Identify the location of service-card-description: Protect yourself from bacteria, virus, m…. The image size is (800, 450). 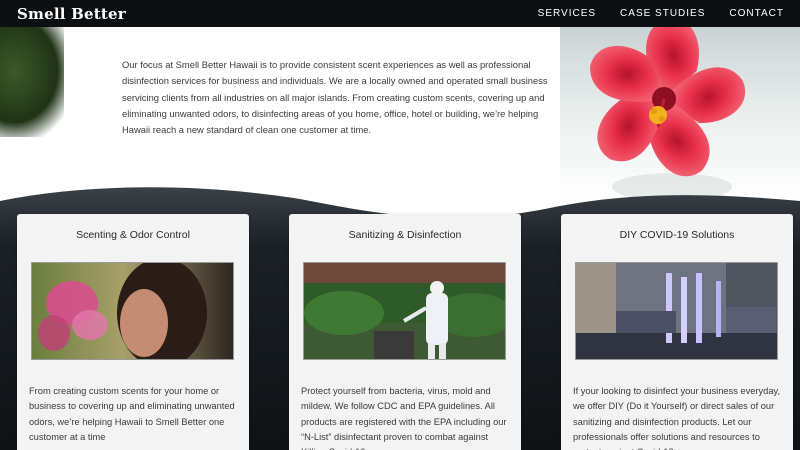
(404, 418).